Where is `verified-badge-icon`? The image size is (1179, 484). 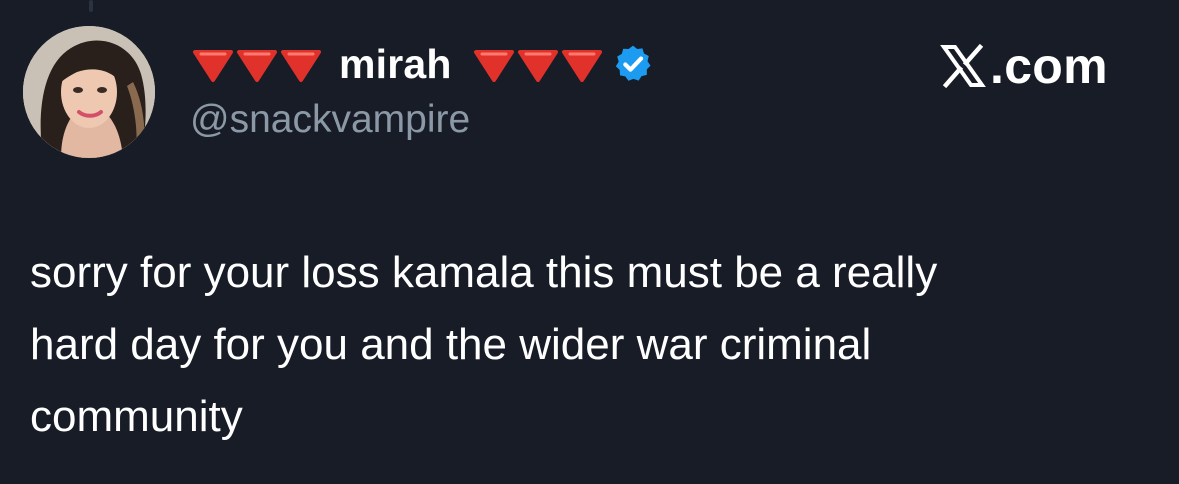
verified-badge-icon is located at coordinates (633, 64).